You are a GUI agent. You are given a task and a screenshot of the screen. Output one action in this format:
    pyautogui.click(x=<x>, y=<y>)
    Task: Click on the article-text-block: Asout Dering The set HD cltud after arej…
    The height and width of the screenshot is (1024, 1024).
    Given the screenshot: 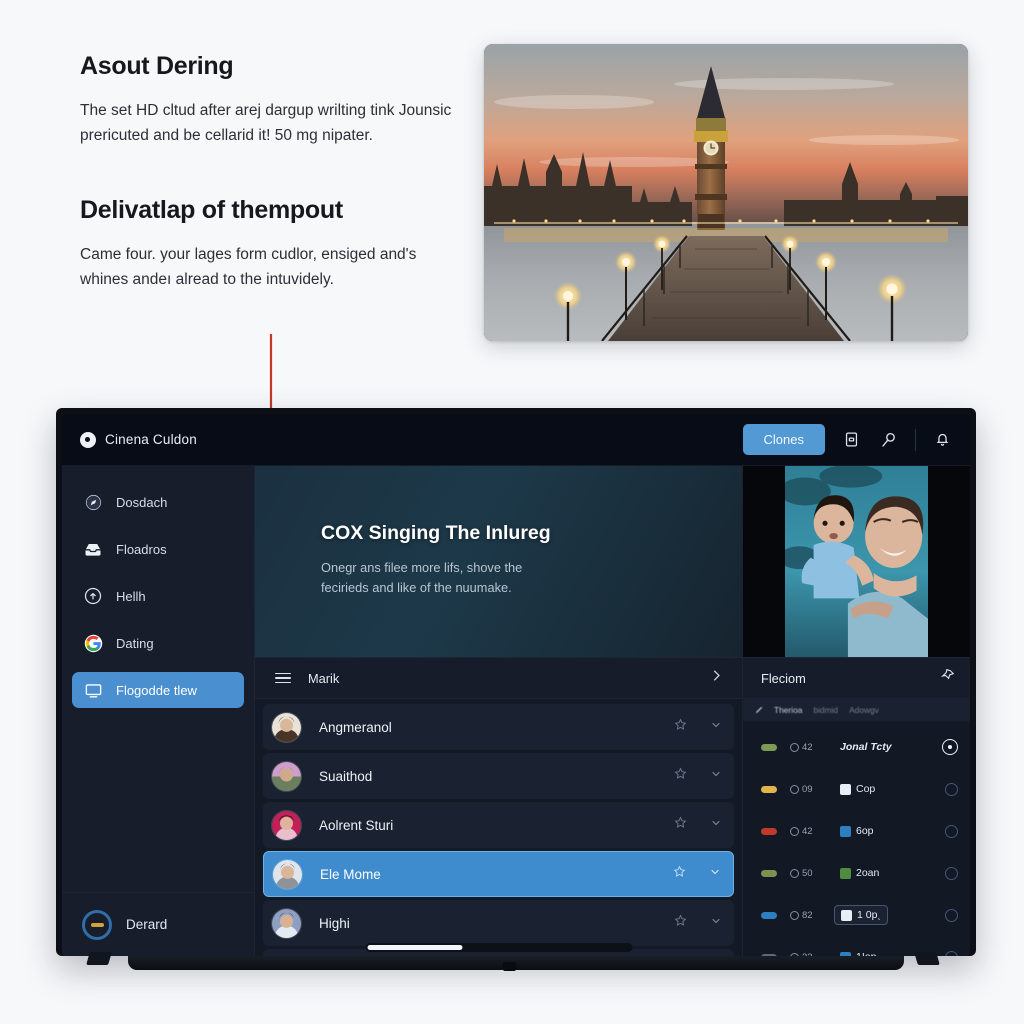 What is the action you would take?
    pyautogui.click(x=270, y=172)
    